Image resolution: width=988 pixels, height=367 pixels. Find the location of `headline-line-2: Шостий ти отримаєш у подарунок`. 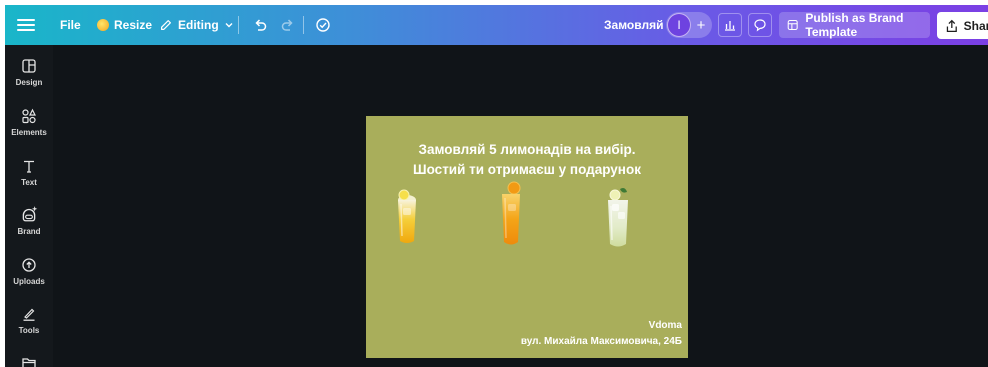

headline-line-2: Шостий ти отримаєш у подарунок is located at coordinates (527, 169).